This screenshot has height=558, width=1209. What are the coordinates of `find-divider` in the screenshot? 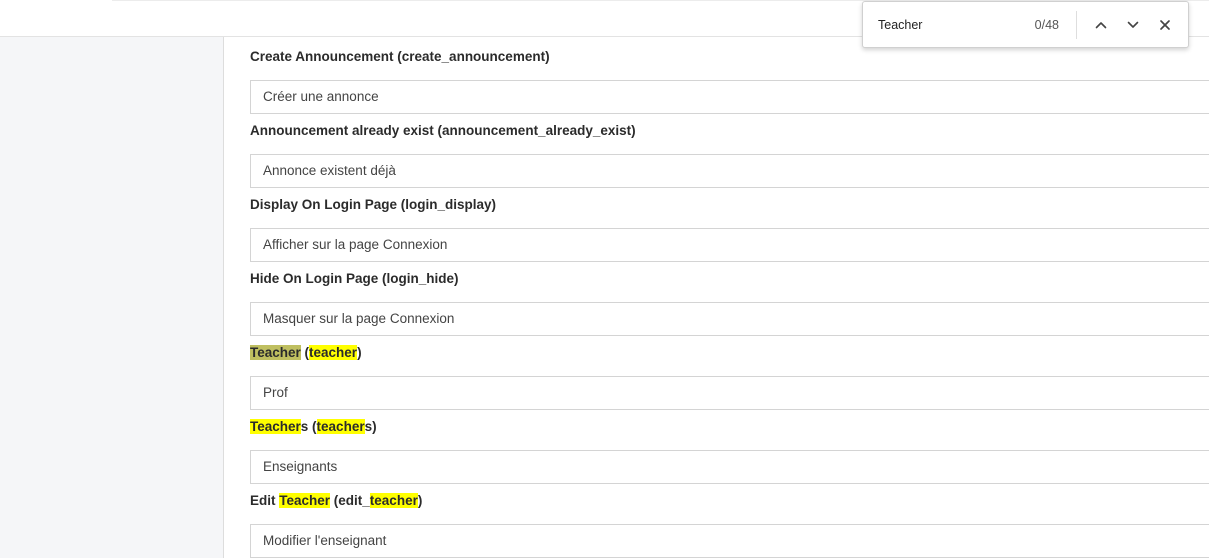 It's located at (1076, 25).